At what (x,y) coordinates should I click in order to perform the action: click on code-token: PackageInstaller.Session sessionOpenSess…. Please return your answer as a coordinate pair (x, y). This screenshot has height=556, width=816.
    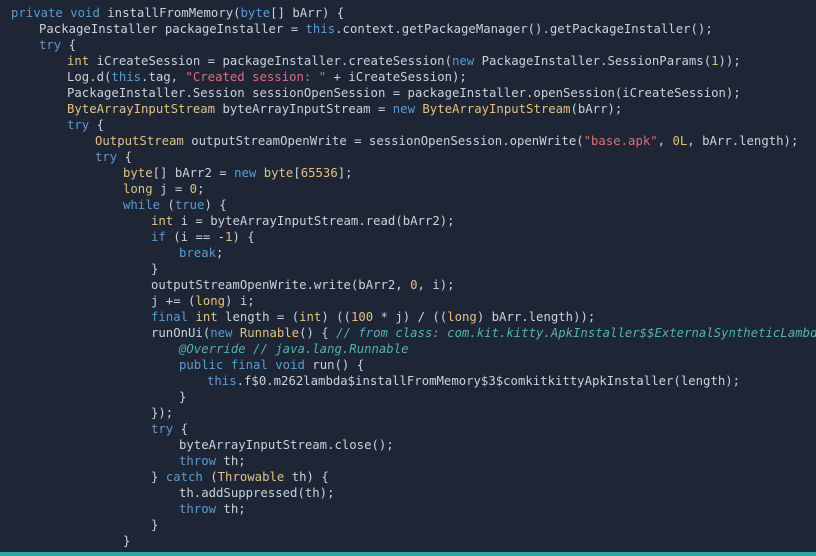
    Looking at the image, I should click on (404, 93).